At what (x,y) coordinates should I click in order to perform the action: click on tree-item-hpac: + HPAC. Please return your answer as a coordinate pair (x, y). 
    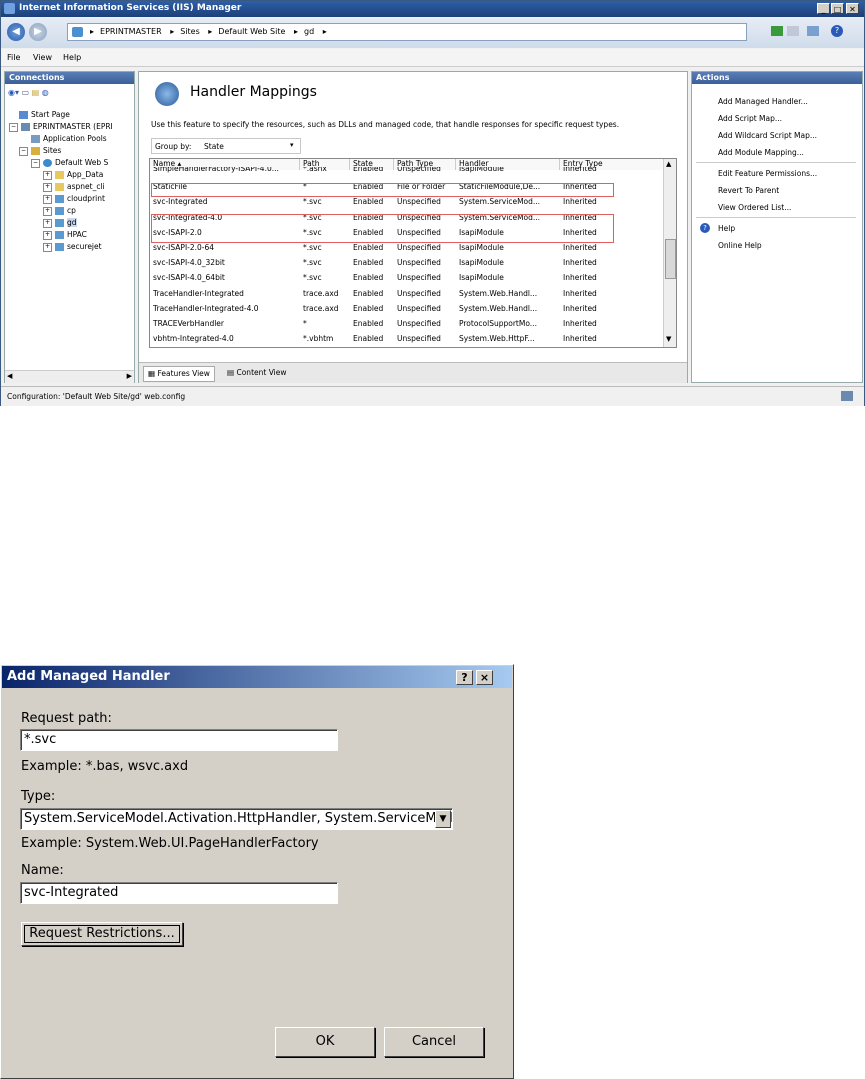
    Looking at the image, I should click on (65, 235).